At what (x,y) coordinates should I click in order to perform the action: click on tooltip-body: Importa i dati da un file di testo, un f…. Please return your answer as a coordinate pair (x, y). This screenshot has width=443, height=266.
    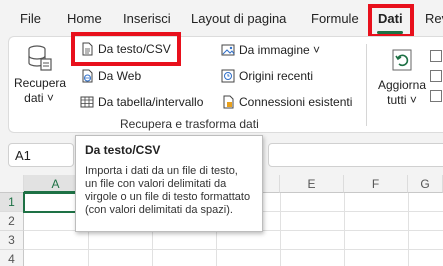
    Looking at the image, I should click on (168, 190).